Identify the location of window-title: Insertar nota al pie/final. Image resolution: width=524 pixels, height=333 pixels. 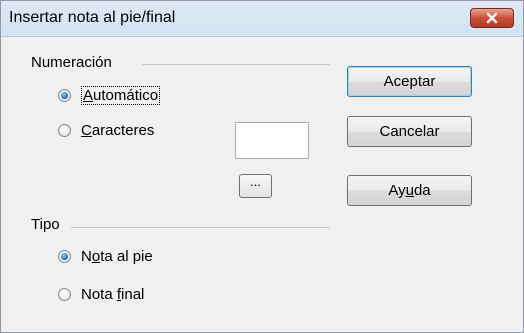
(92, 17).